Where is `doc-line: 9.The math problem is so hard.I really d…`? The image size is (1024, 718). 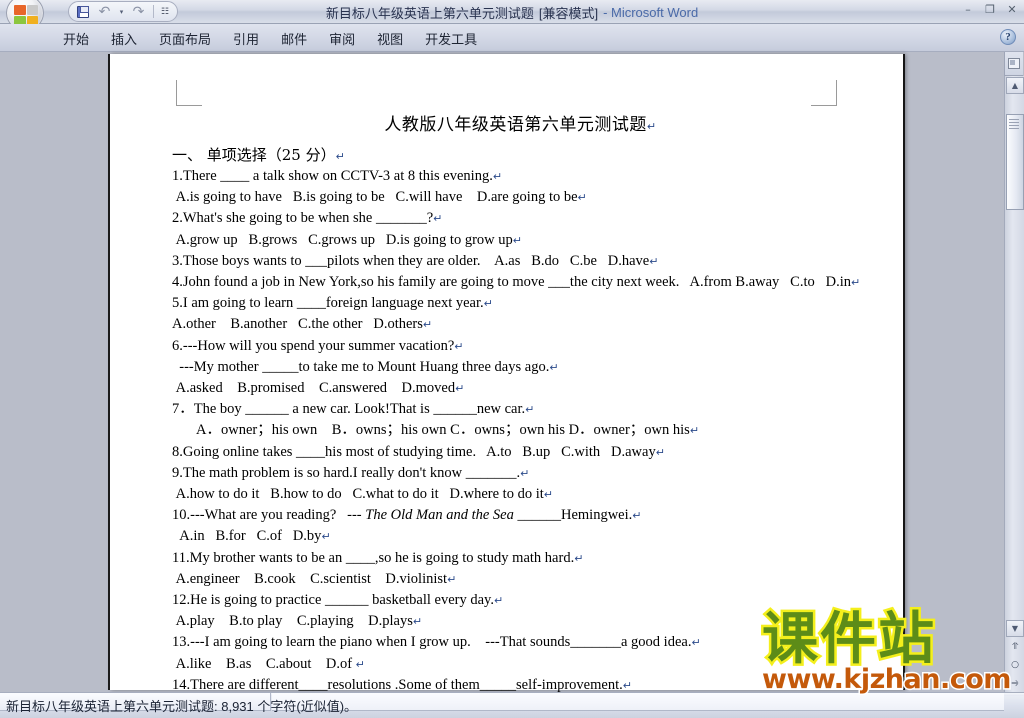
doc-line: 9.The math problem is so hard.I really d… is located at coordinates (351, 472).